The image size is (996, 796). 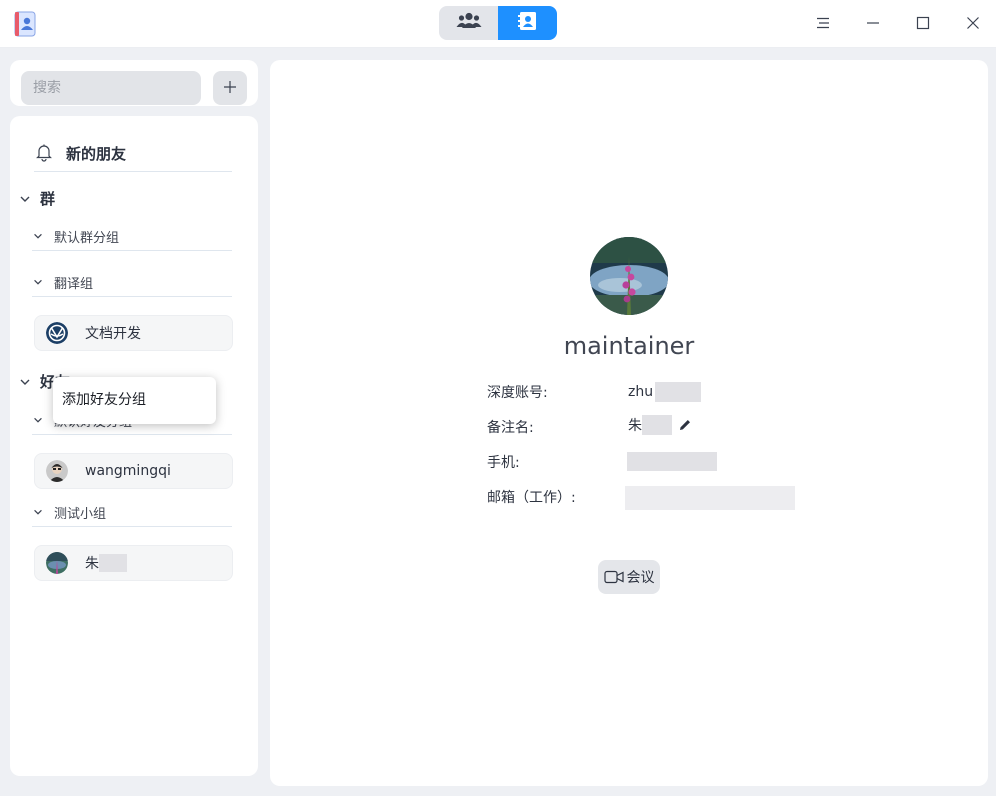 What do you see at coordinates (57, 333) in the screenshot?
I see `deepin-logo-icon` at bounding box center [57, 333].